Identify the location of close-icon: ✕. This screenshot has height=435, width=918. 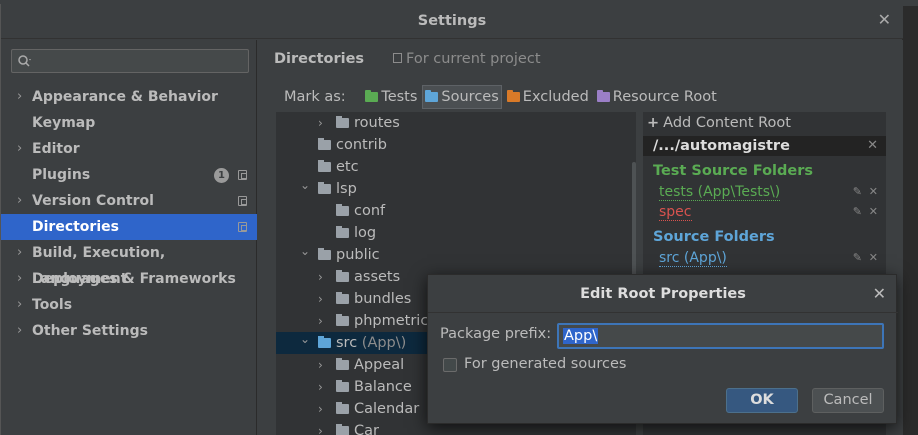
(884, 19).